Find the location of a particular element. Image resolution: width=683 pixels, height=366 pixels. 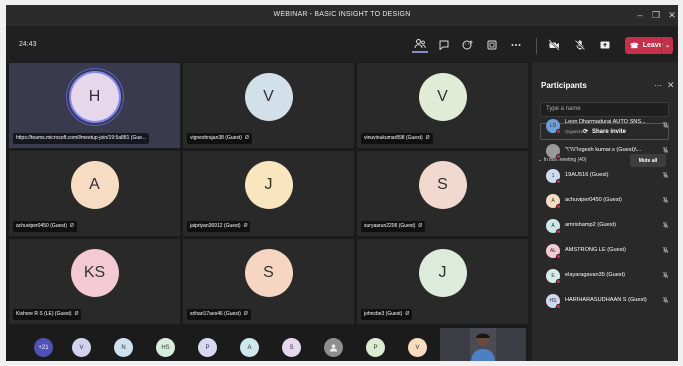

avatar-initials: LD is located at coordinates (553, 126).